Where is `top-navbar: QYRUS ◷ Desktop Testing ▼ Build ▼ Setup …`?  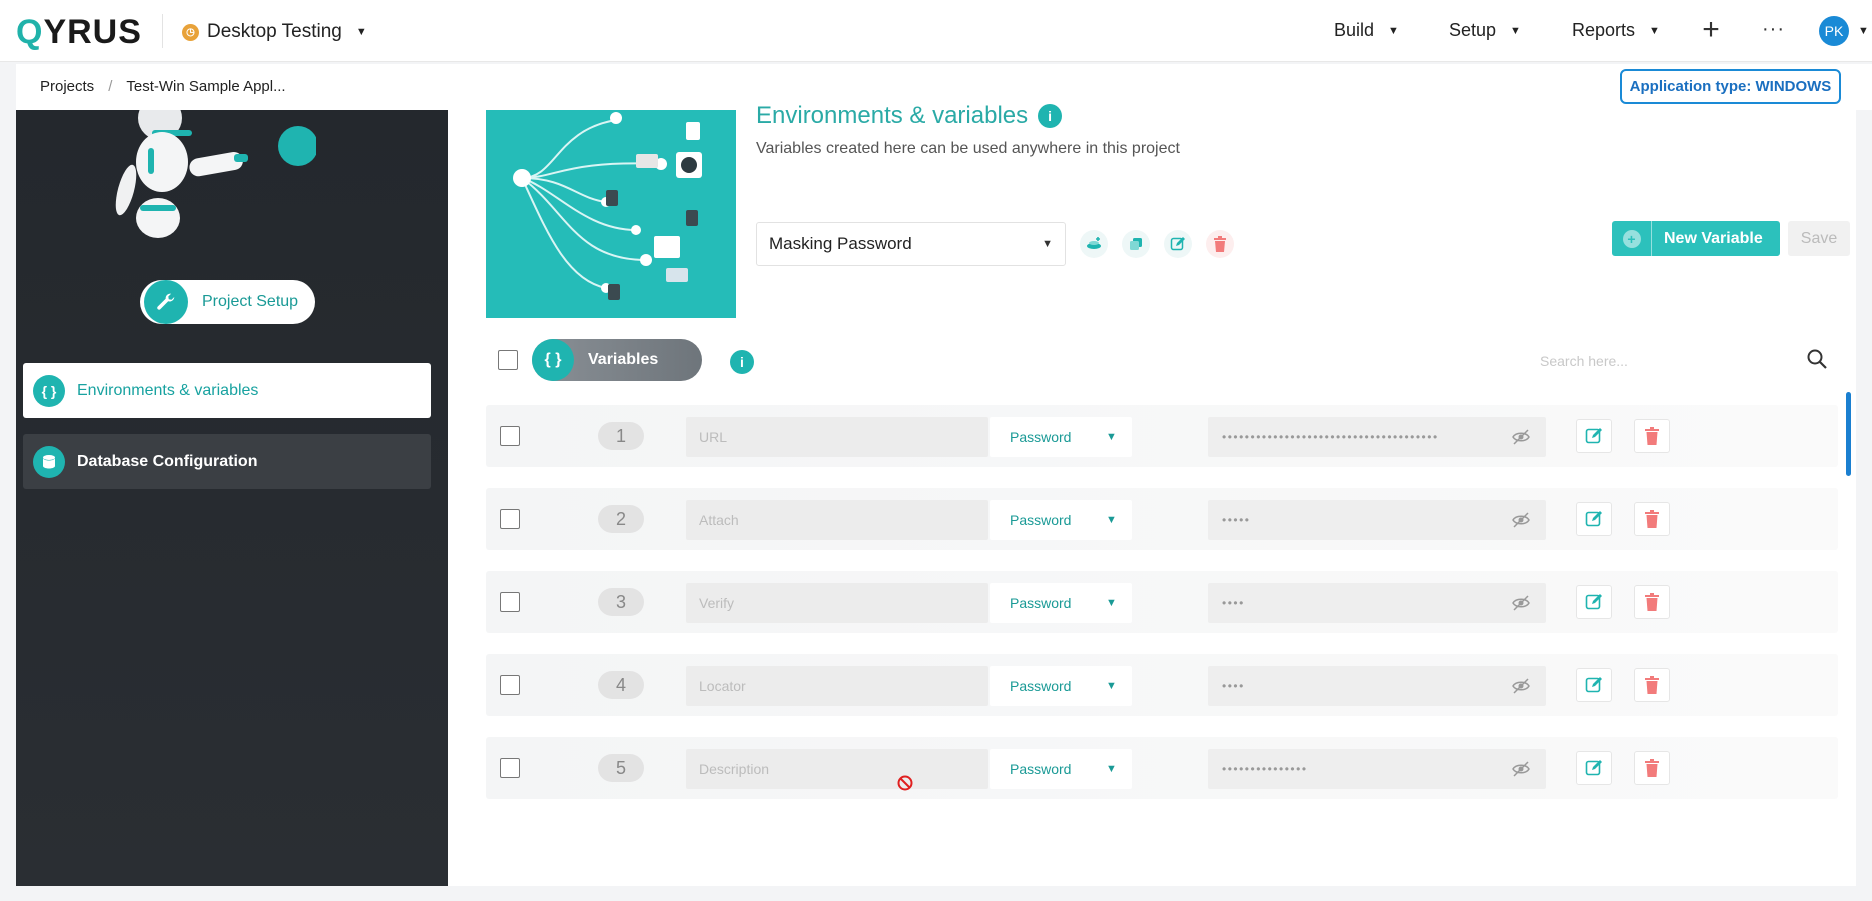 top-navbar: QYRUS ◷ Desktop Testing ▼ Build ▼ Setup … is located at coordinates (936, 31).